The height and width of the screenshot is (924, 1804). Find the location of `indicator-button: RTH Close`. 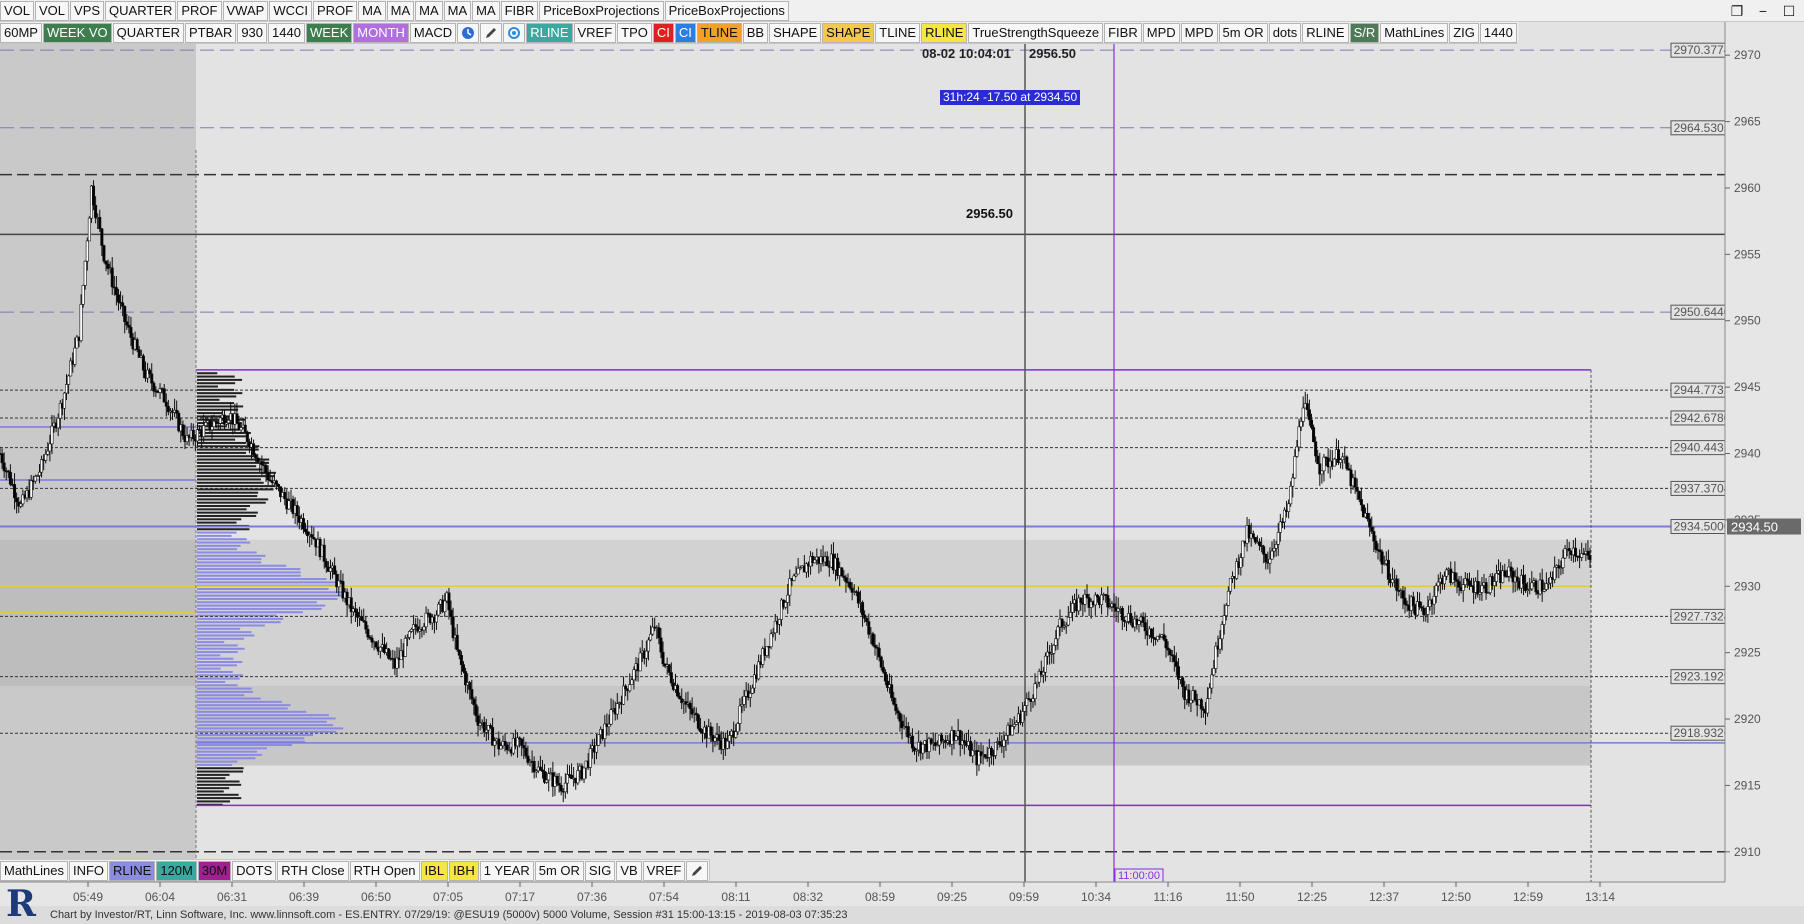

indicator-button: RTH Close is located at coordinates (313, 870).